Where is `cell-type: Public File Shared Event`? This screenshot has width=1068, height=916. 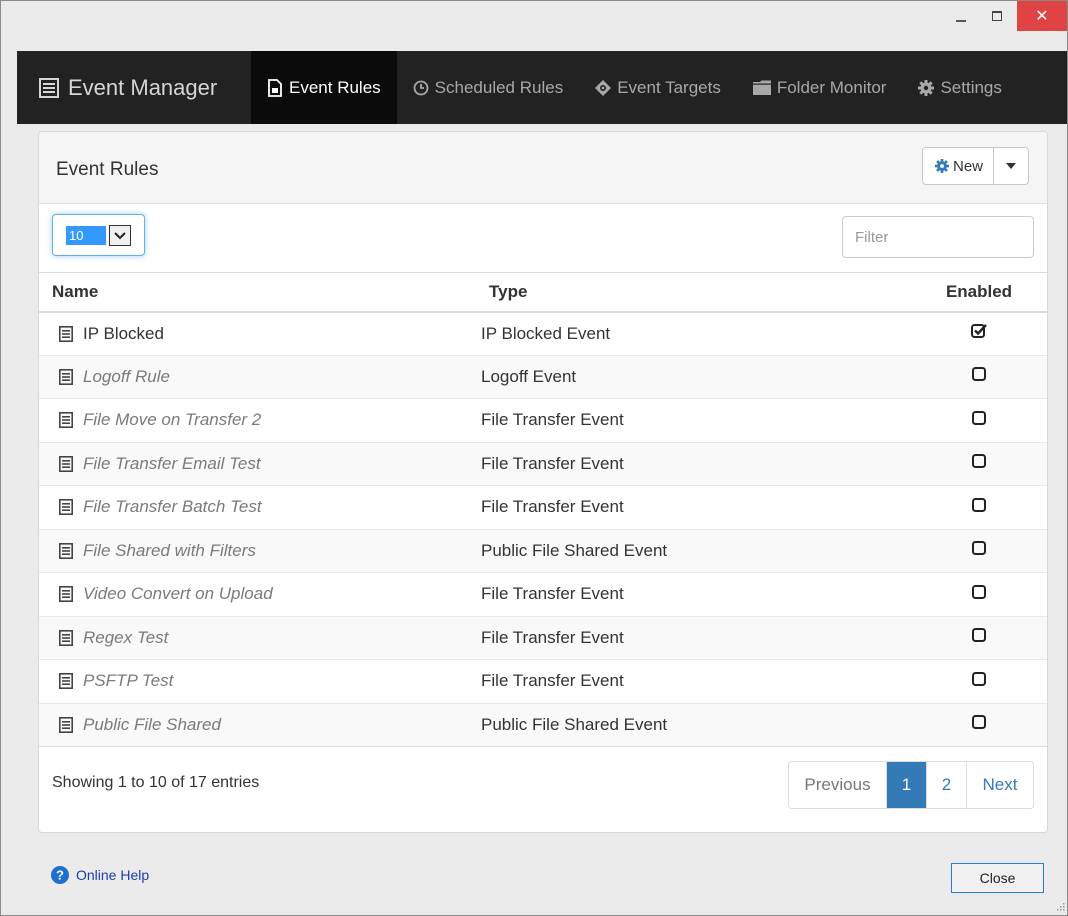
cell-type: Public File Shared Event is located at coordinates (696, 550).